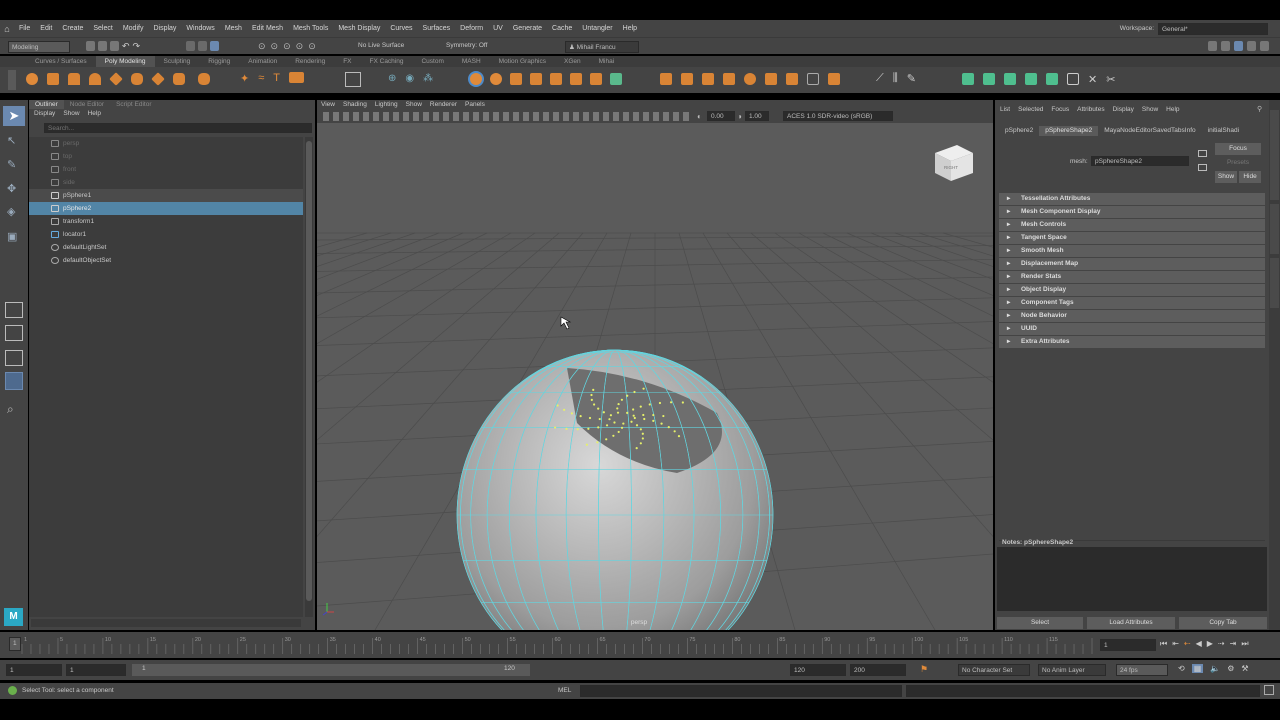 This screenshot has width=1280, height=720. I want to click on scene-start-field: 1, so click(34, 670).